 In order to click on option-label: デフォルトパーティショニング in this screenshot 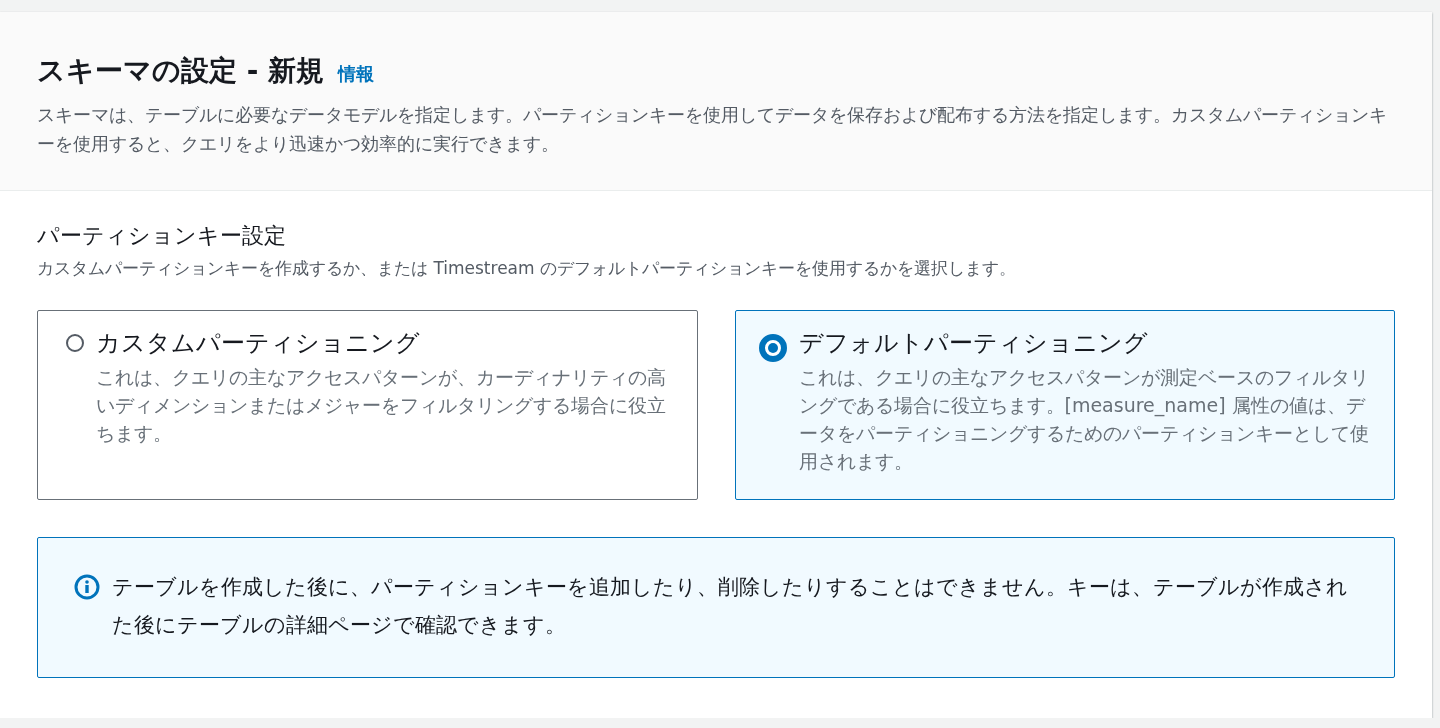, I will do `click(973, 343)`.